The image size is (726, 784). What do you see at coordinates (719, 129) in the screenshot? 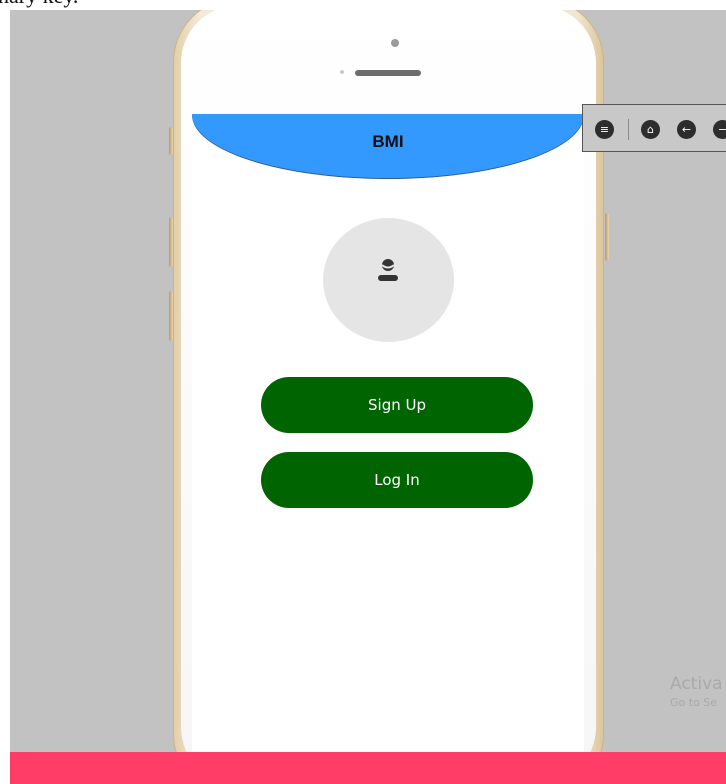
I see `minus-icon: −` at bounding box center [719, 129].